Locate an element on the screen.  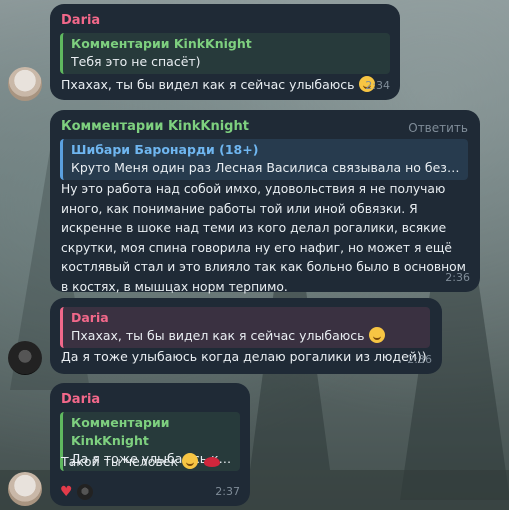
sender-name: Комментарии KinkKnight is located at coordinates (155, 126).